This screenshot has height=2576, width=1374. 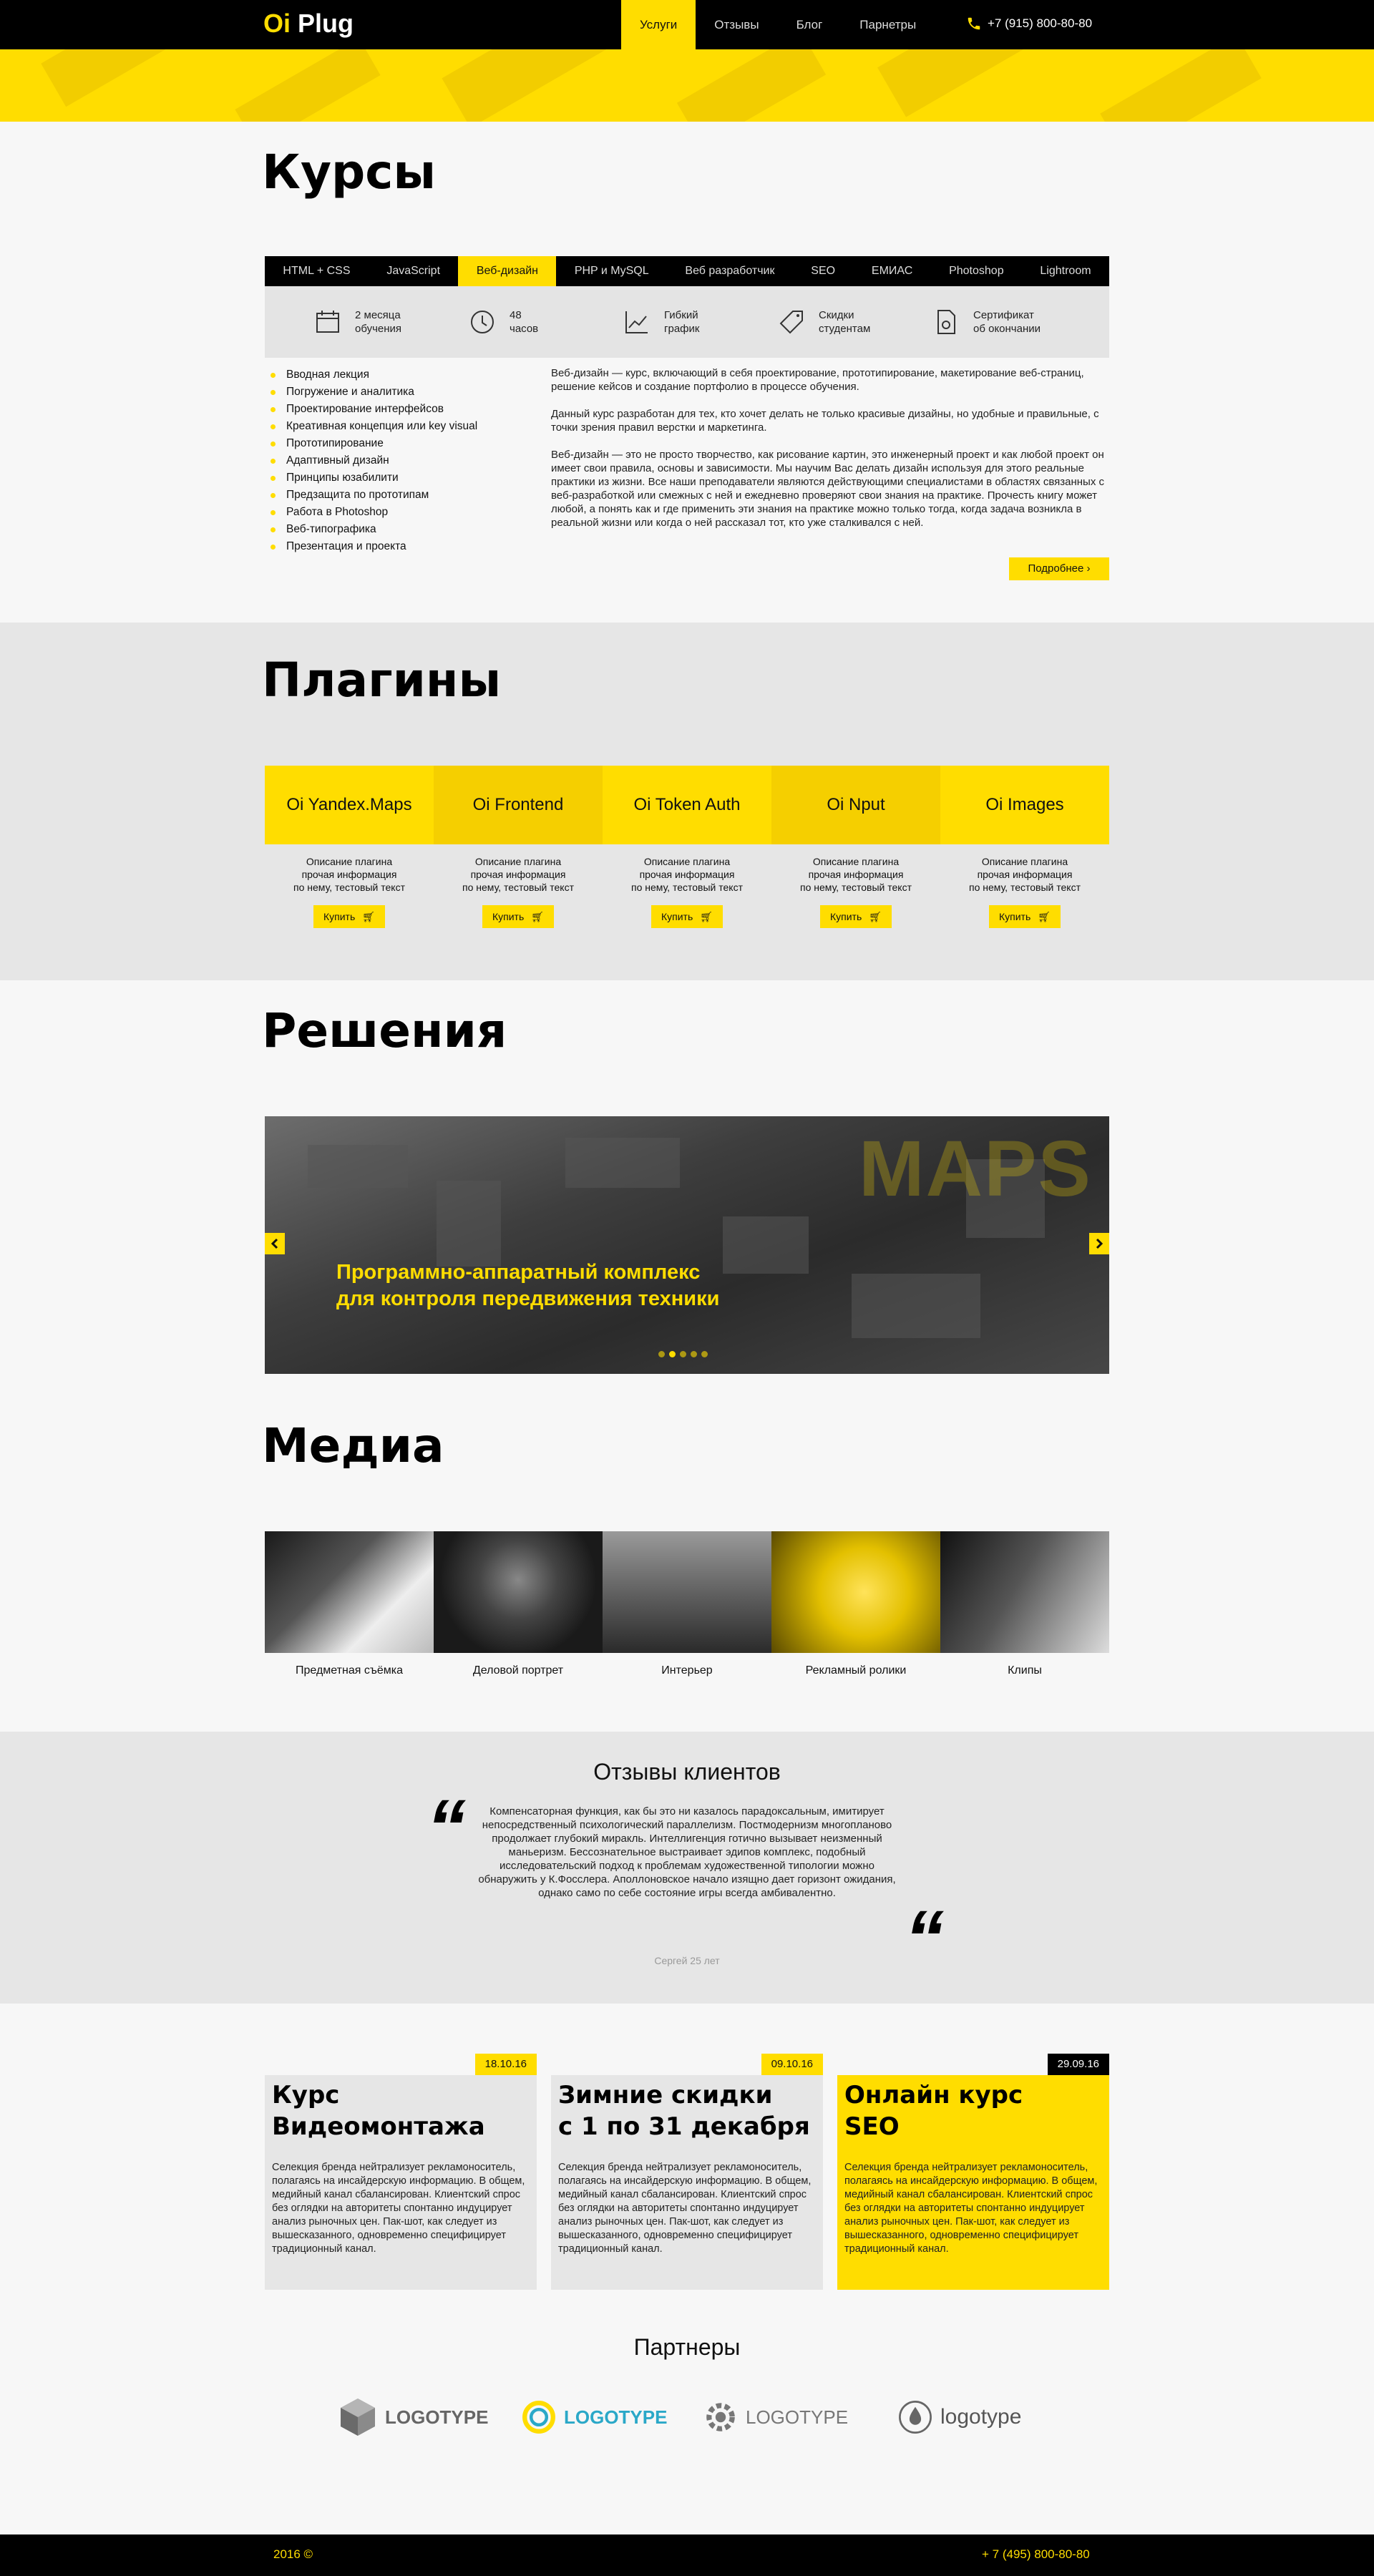 What do you see at coordinates (976, 271) in the screenshot?
I see `tab-photoshop: Photoshop` at bounding box center [976, 271].